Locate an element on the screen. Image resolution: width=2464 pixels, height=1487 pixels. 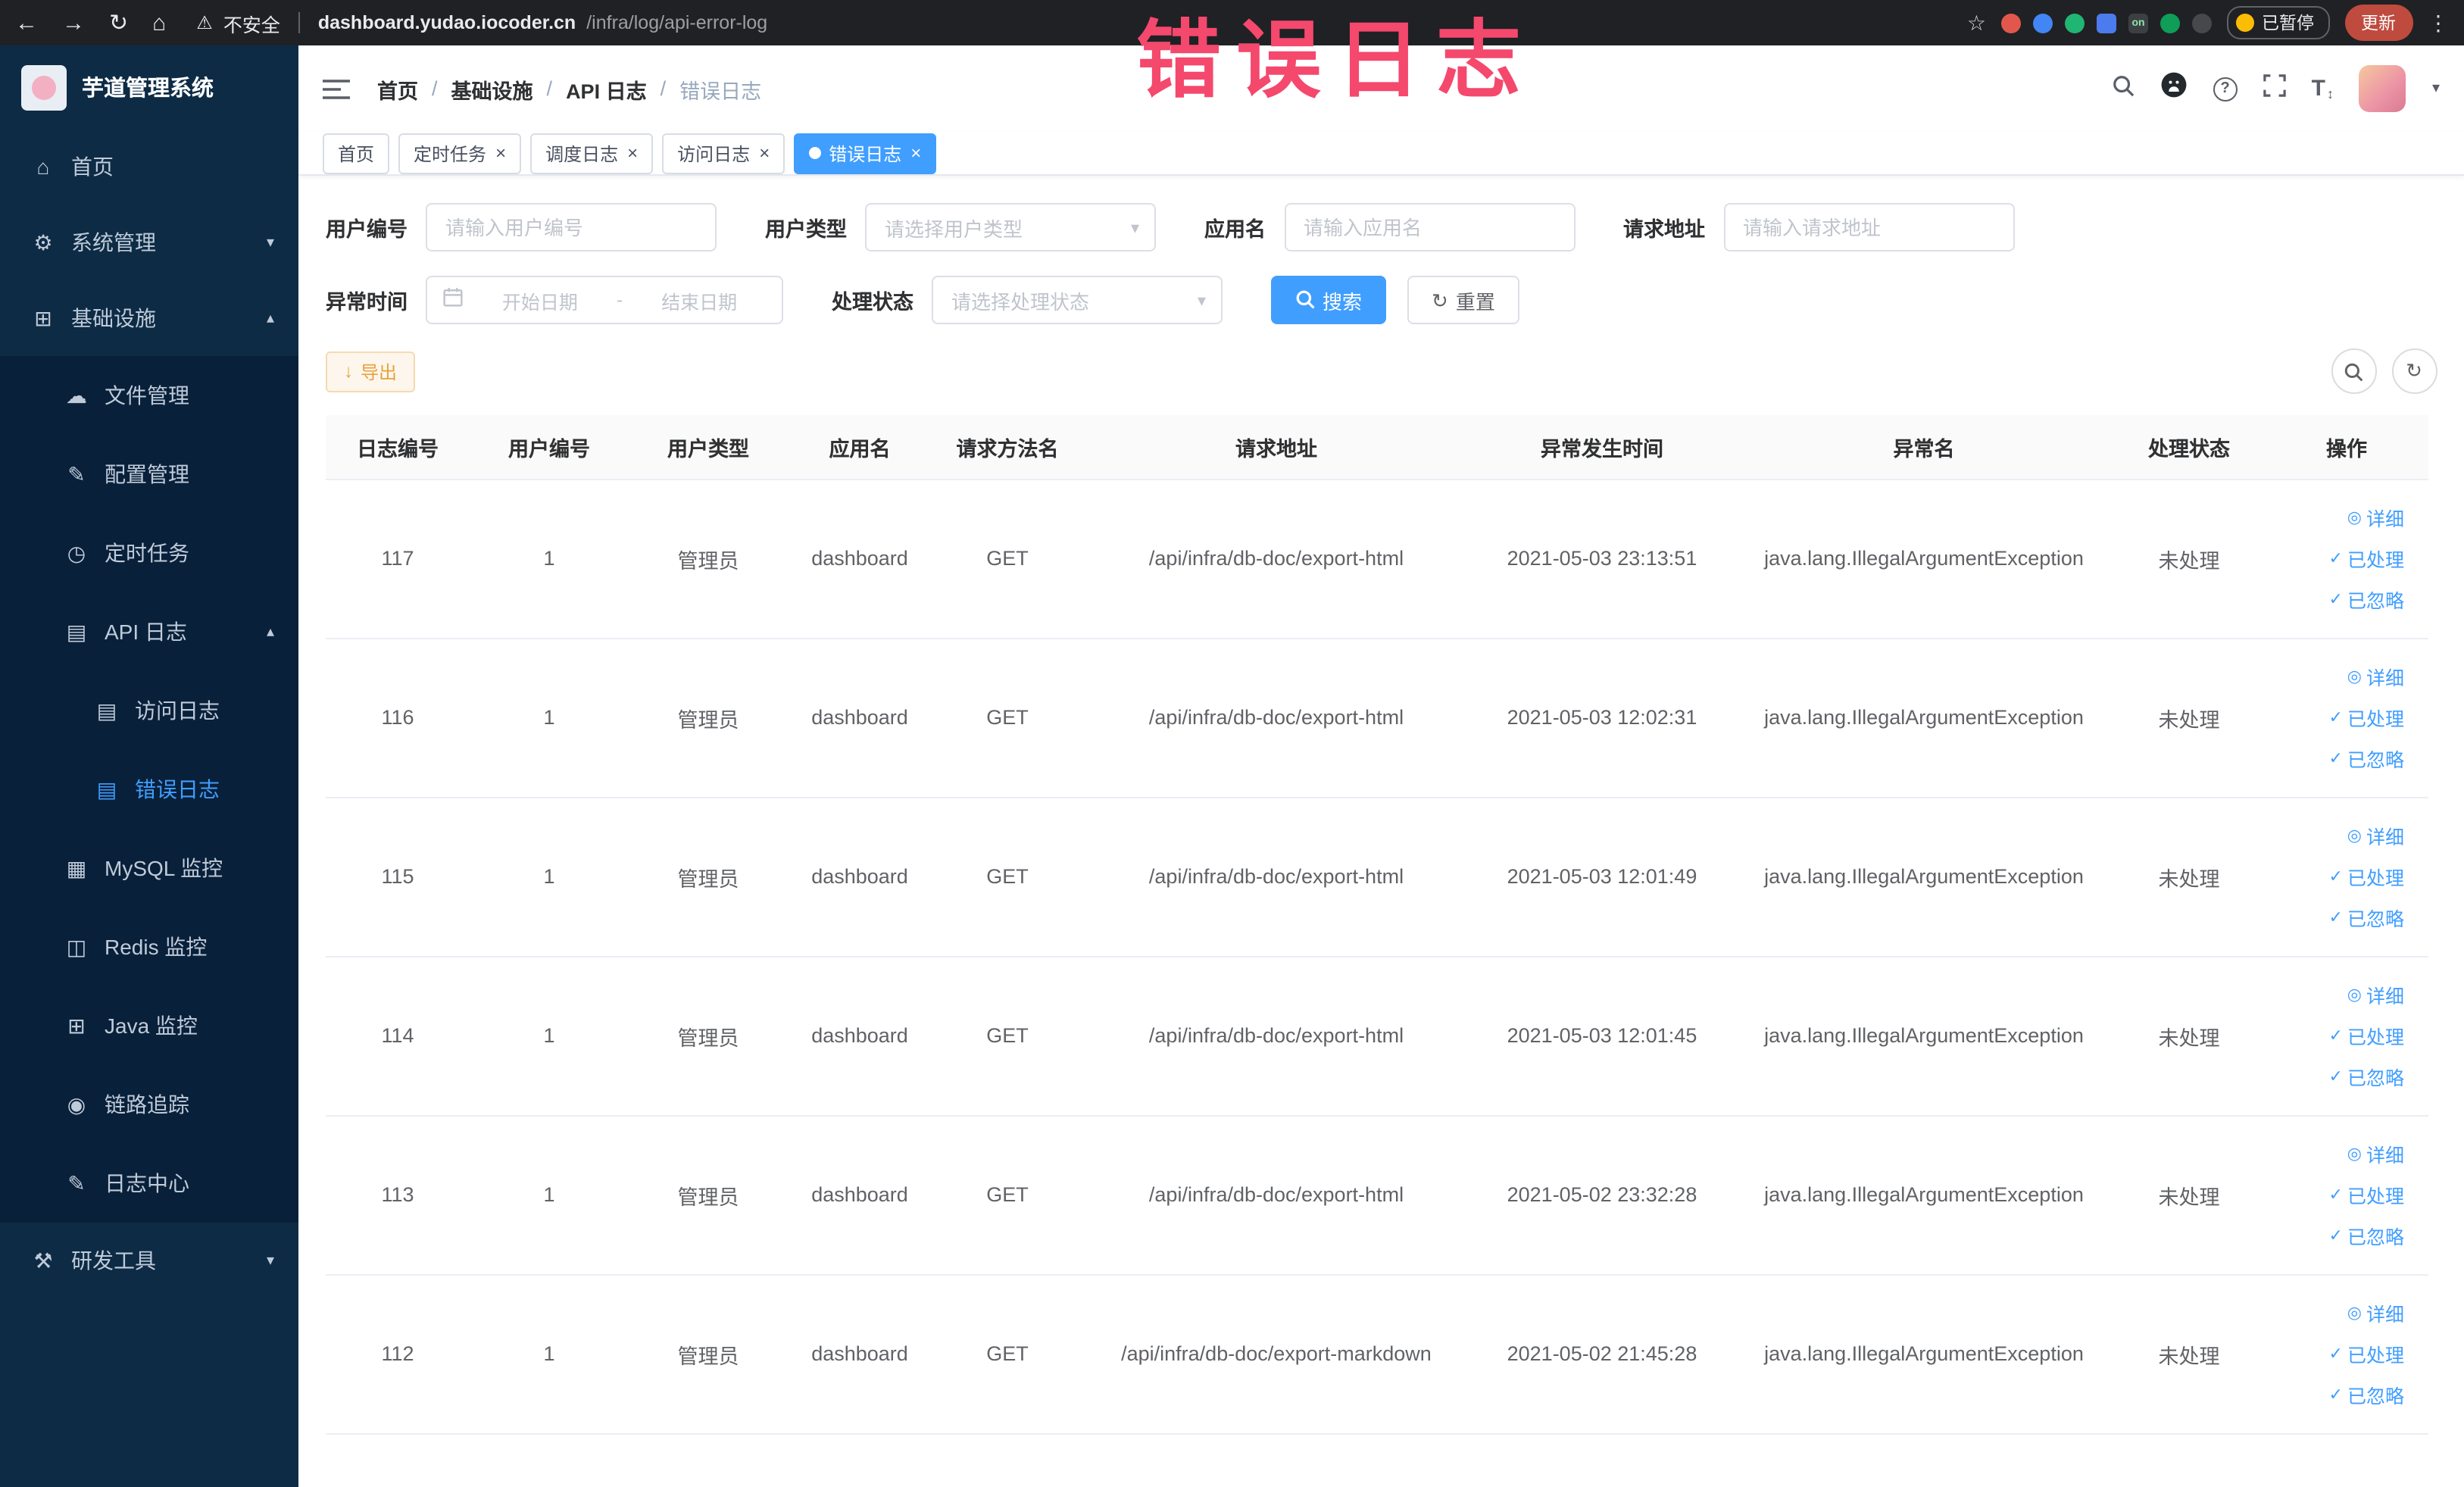
app-name-input is located at coordinates (1429, 227).